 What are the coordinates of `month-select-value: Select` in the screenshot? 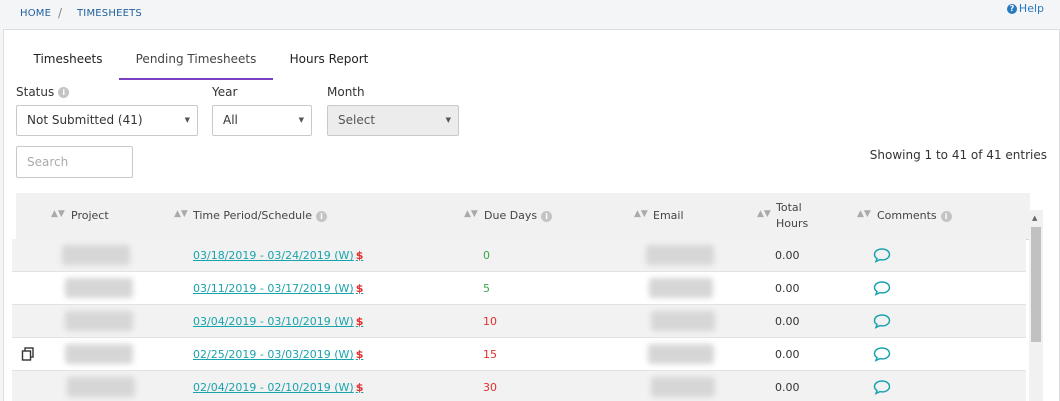 It's located at (357, 120).